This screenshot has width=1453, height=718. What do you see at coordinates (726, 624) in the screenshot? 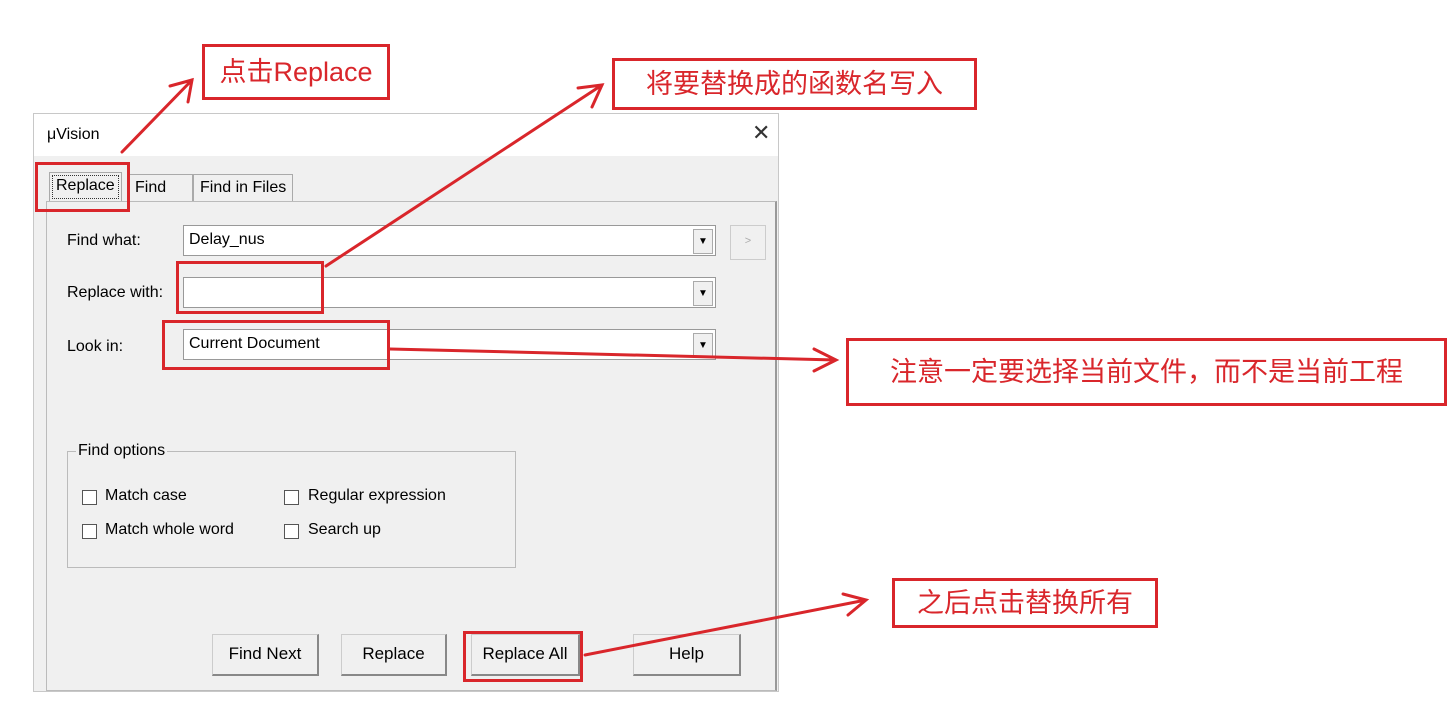
I see `arrow-to-replace-all` at bounding box center [726, 624].